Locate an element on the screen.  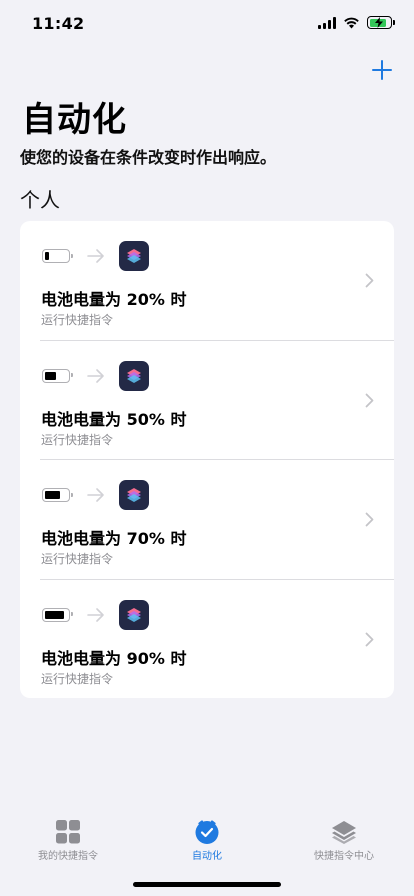
automation-row: 电池电量为 70% 时 运行快捷指令 is located at coordinates (217, 520).